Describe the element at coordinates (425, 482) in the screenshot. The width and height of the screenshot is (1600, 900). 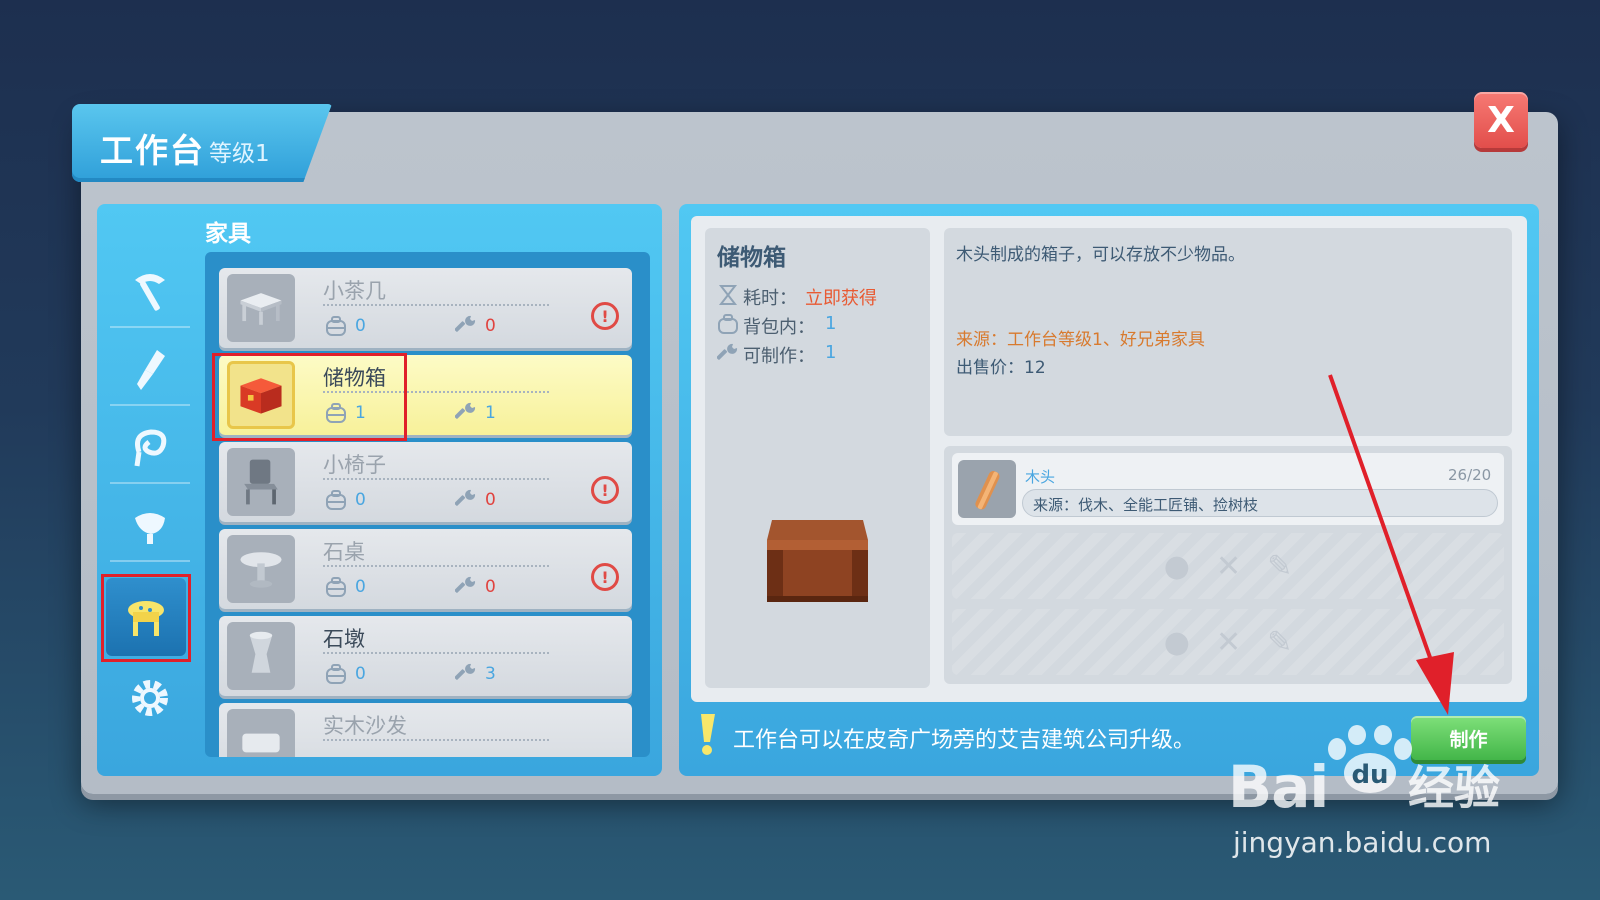
I see `list-item: 小椅子 0 0 !` at that location.